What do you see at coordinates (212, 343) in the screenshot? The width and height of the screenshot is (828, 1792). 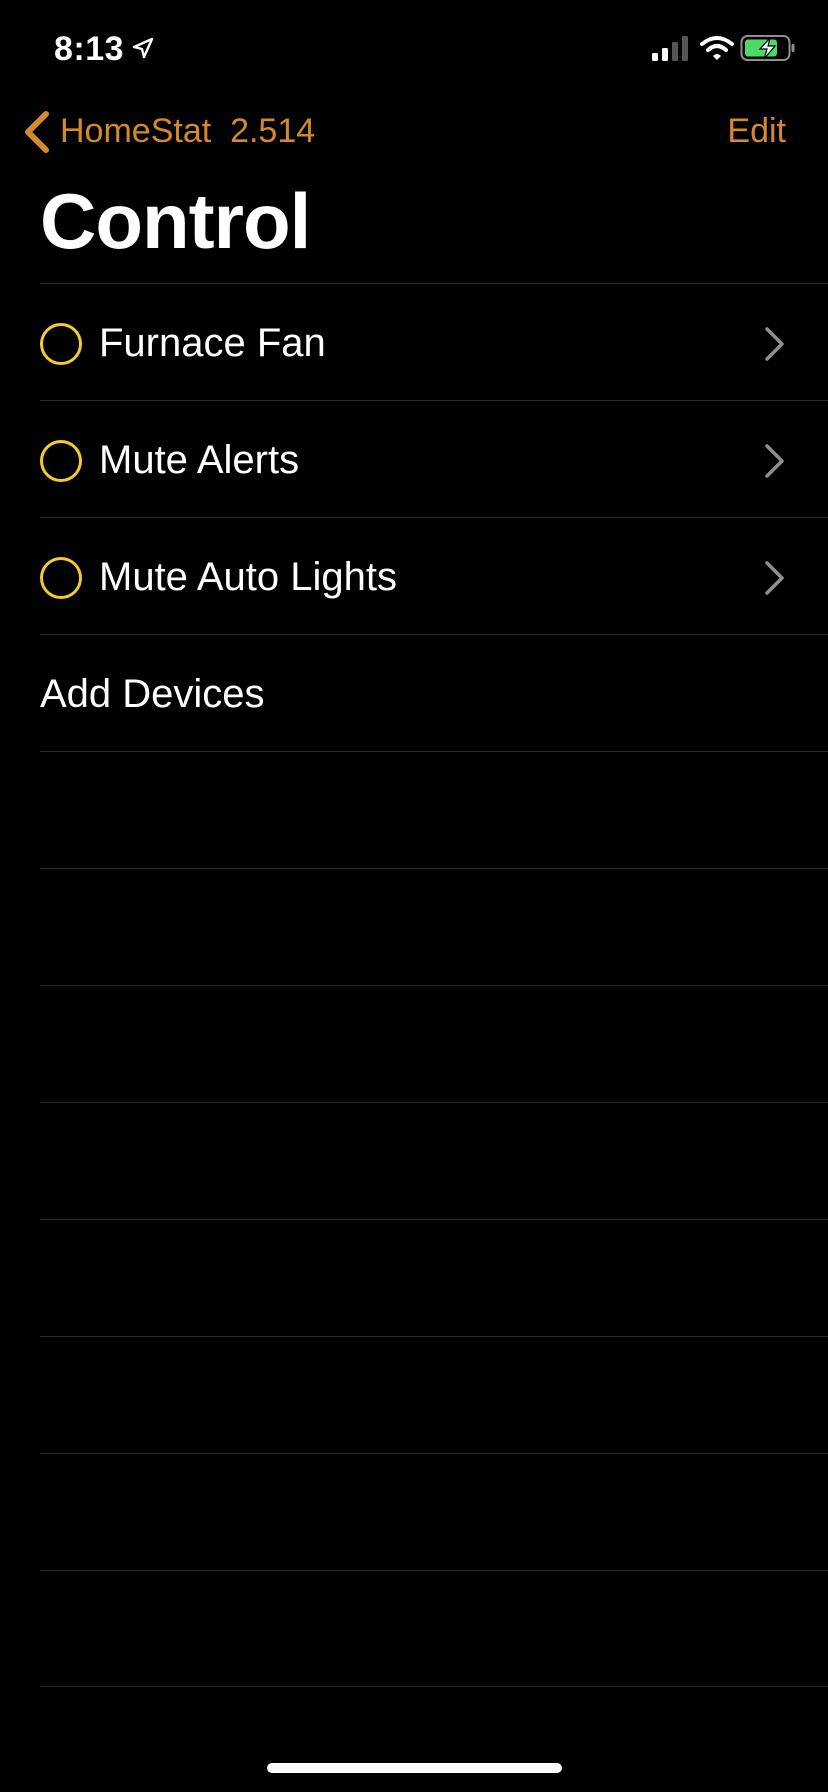 I see `list-item-label: Furnace Fan` at bounding box center [212, 343].